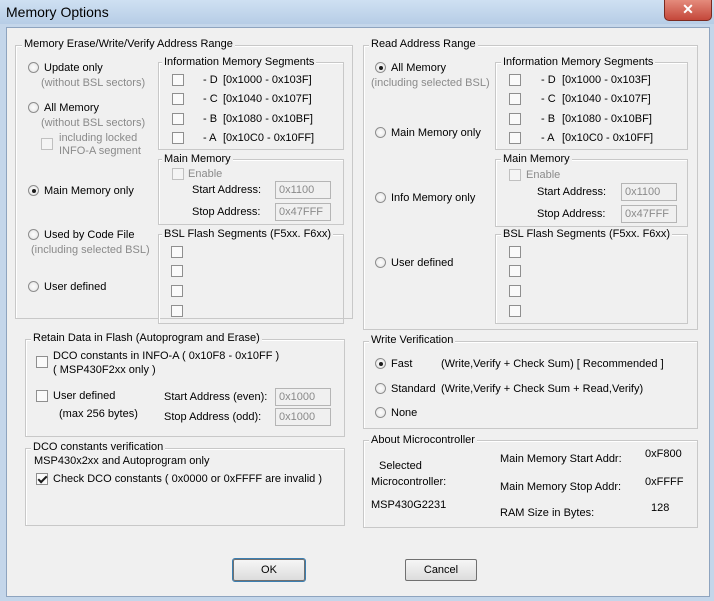 The height and width of the screenshot is (601, 714). I want to click on left-bsl-group, so click(251, 279).